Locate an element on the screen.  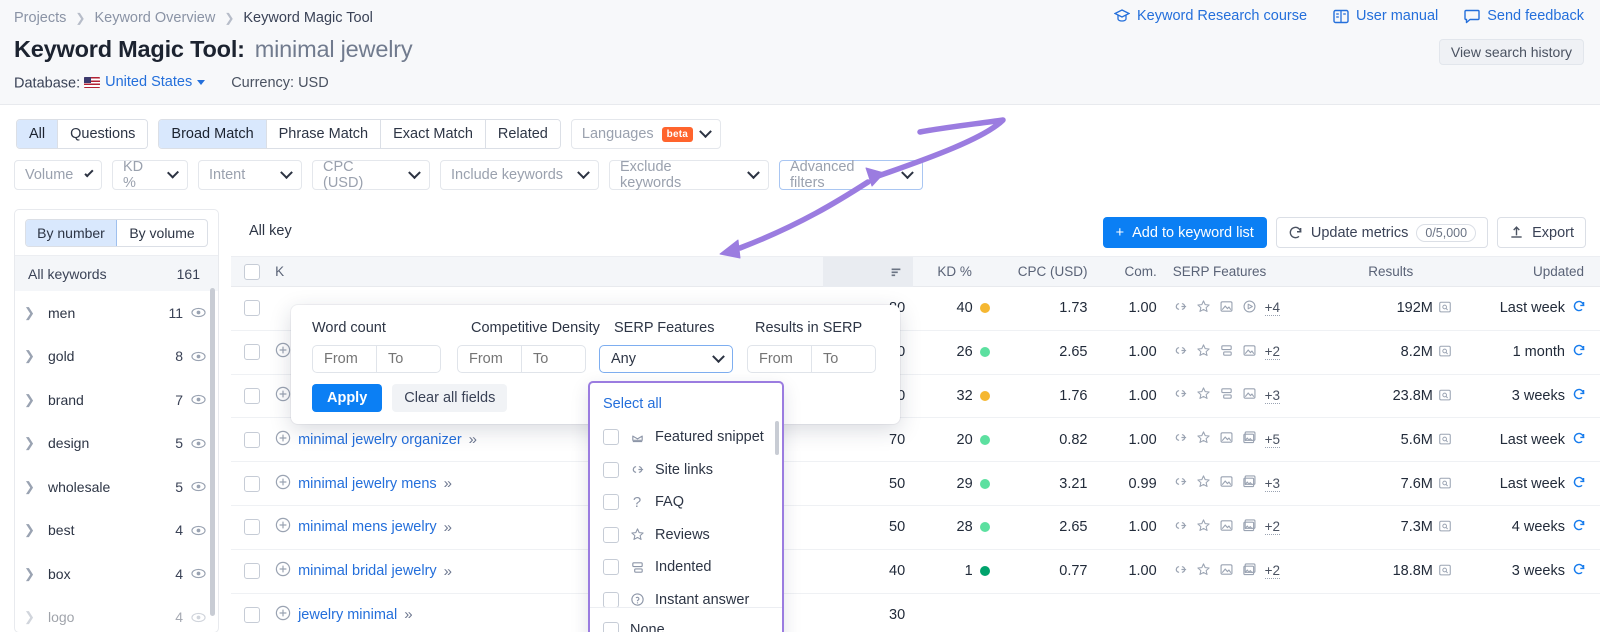
filter-advanced-filters: Advanced filters is located at coordinates (851, 175).